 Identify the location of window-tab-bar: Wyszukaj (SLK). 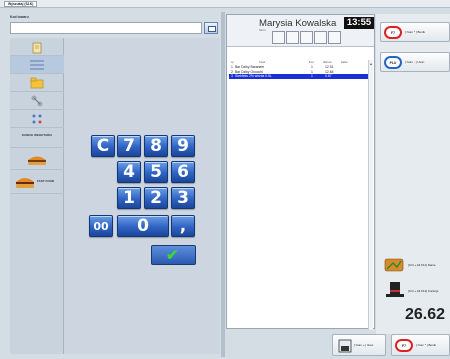
(225, 4).